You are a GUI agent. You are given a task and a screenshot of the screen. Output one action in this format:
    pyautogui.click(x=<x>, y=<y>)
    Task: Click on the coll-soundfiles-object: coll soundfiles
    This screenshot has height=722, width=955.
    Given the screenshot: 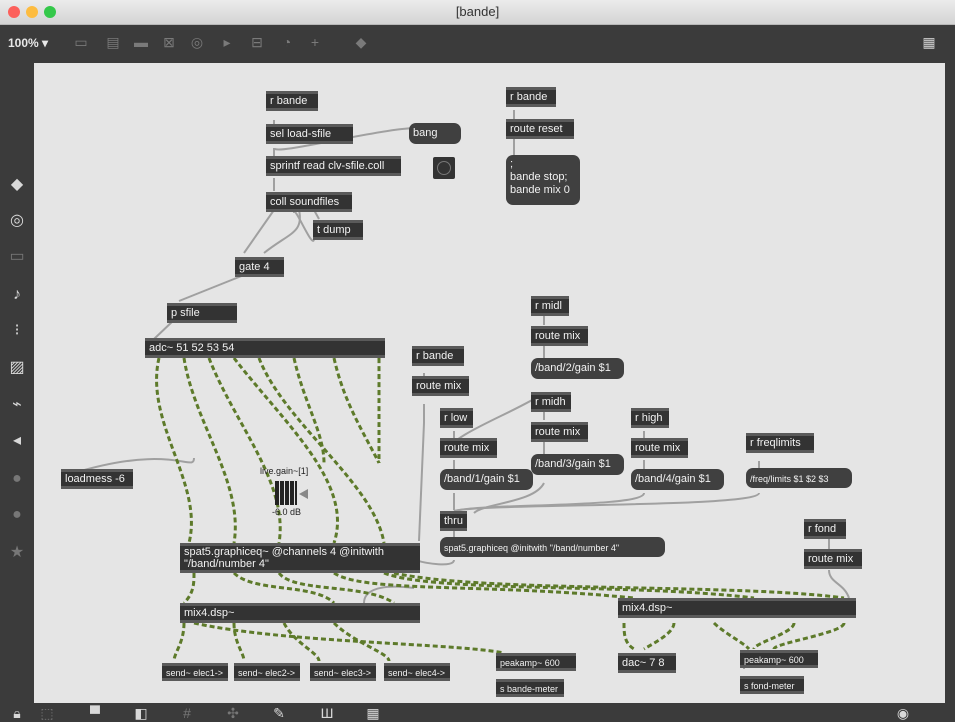 What is the action you would take?
    pyautogui.click(x=309, y=202)
    